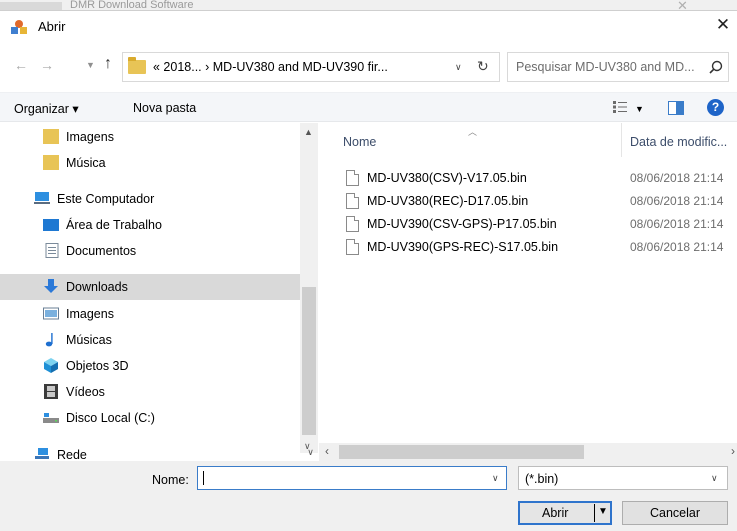  I want to click on sidebar-item-videos: Vídeos, so click(150, 392).